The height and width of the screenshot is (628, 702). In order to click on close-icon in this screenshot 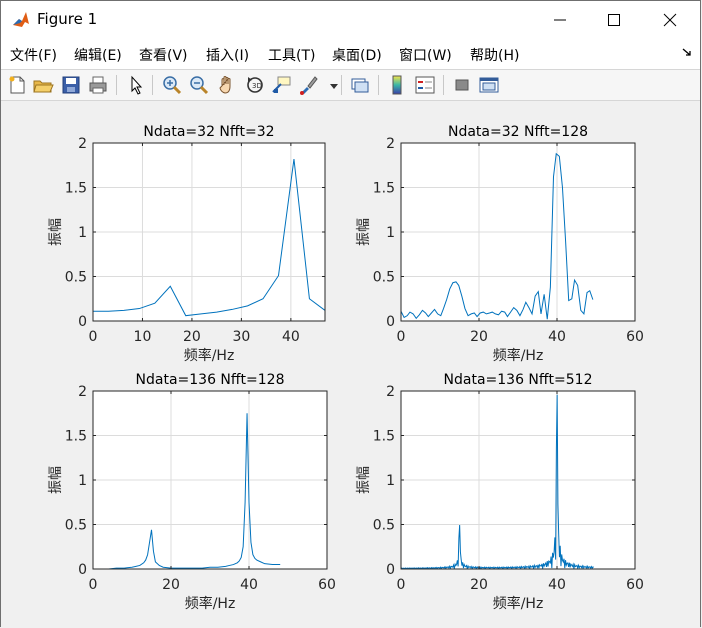, I will do `click(670, 20)`.